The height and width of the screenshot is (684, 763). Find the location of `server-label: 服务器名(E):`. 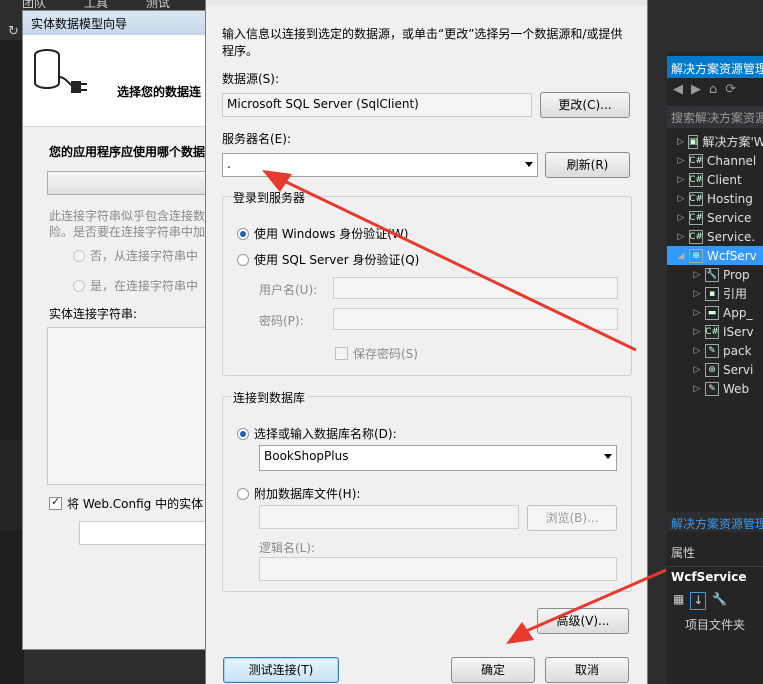

server-label: 服务器名(E): is located at coordinates (256, 139).